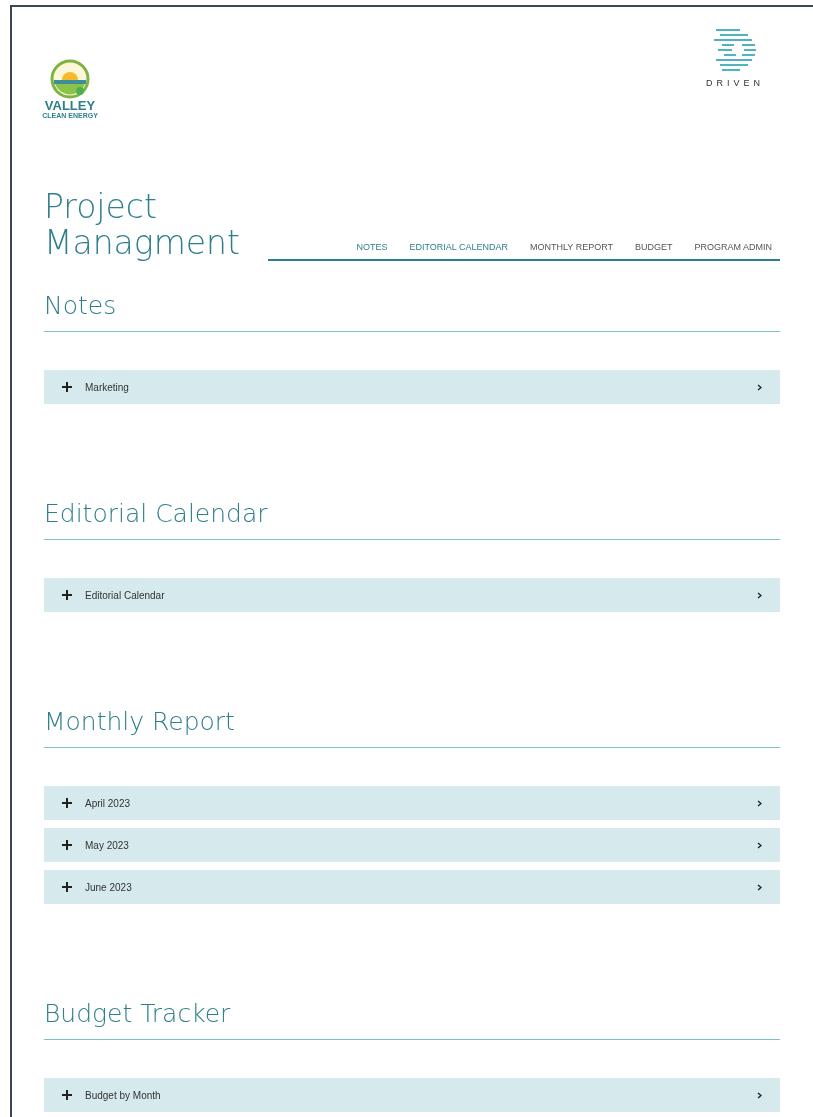 Image resolution: width=813 pixels, height=1117 pixels. Describe the element at coordinates (412, 887) in the screenshot. I see `accordion-row: June 2023` at that location.